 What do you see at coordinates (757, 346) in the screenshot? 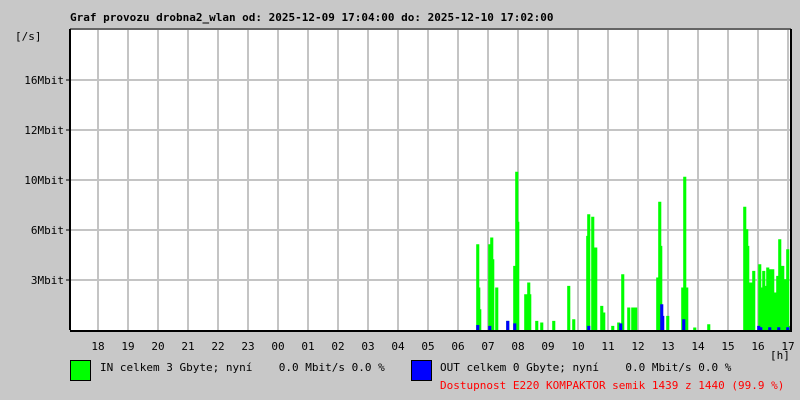
I see `x-tick-label: 16` at bounding box center [757, 346].